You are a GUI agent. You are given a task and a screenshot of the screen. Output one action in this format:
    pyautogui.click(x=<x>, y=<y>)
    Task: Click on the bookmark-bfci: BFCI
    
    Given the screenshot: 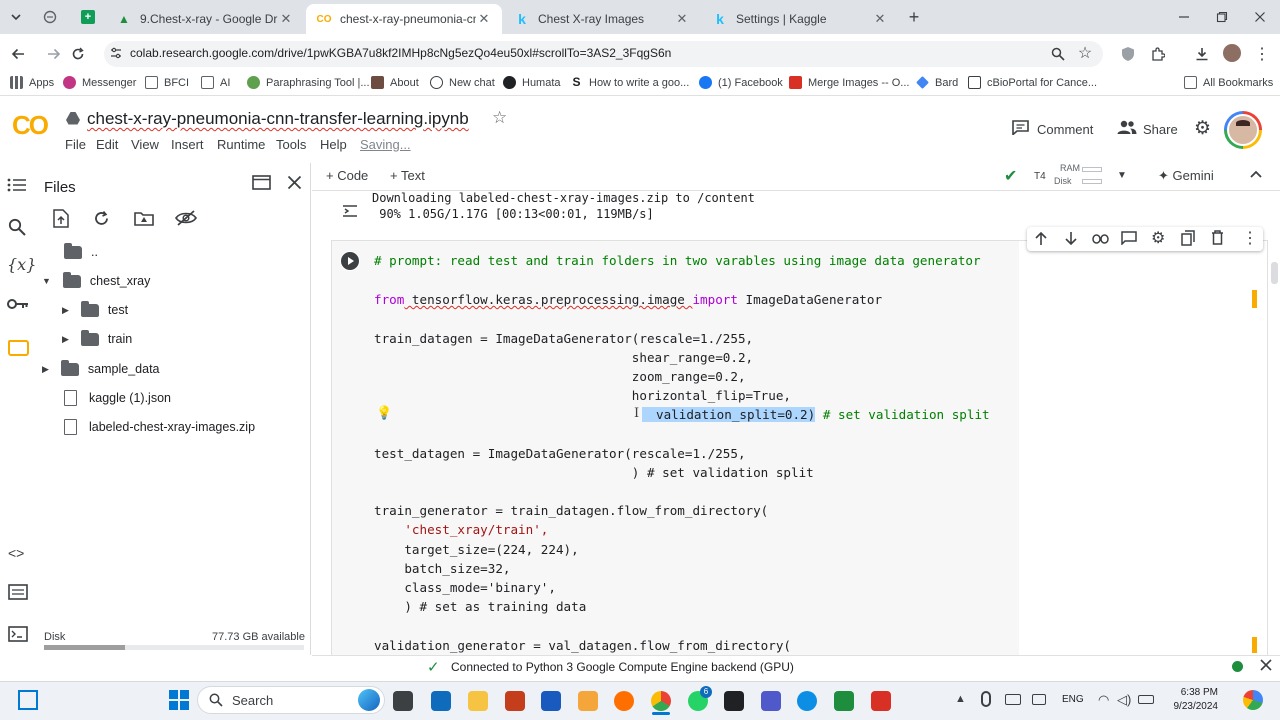 What is the action you would take?
    pyautogui.click(x=167, y=82)
    